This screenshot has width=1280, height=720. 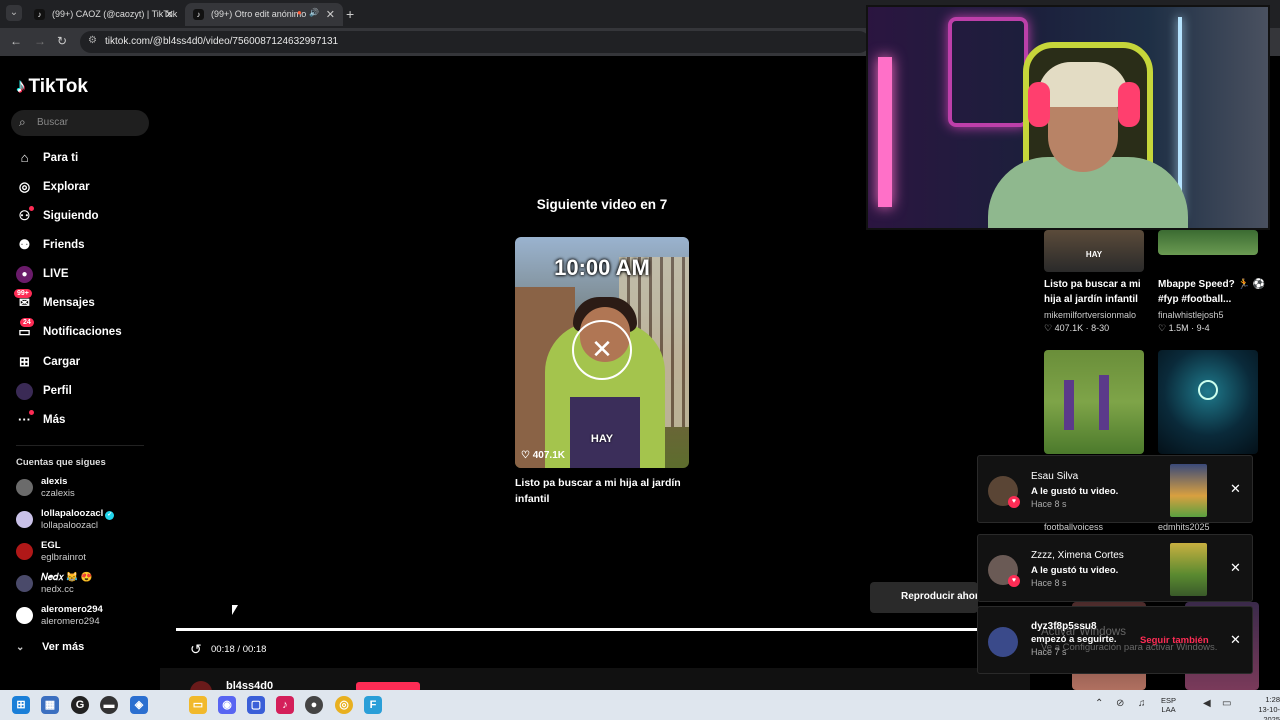 What do you see at coordinates (602, 267) in the screenshot?
I see `thumb-overlay-time: 10:00 AM` at bounding box center [602, 267].